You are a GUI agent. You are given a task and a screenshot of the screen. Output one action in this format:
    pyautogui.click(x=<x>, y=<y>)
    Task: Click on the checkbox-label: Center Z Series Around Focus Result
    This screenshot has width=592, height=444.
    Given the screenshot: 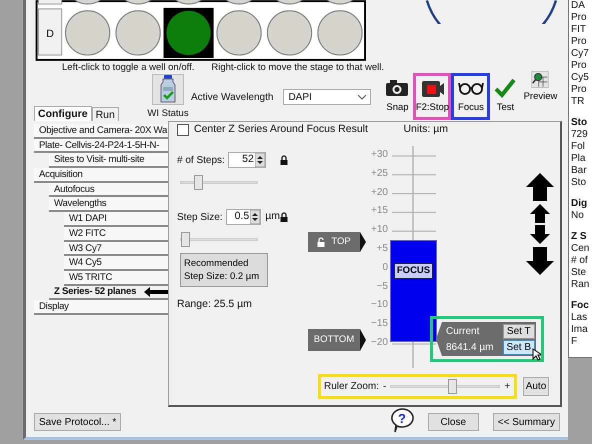 What is the action you would take?
    pyautogui.click(x=281, y=129)
    